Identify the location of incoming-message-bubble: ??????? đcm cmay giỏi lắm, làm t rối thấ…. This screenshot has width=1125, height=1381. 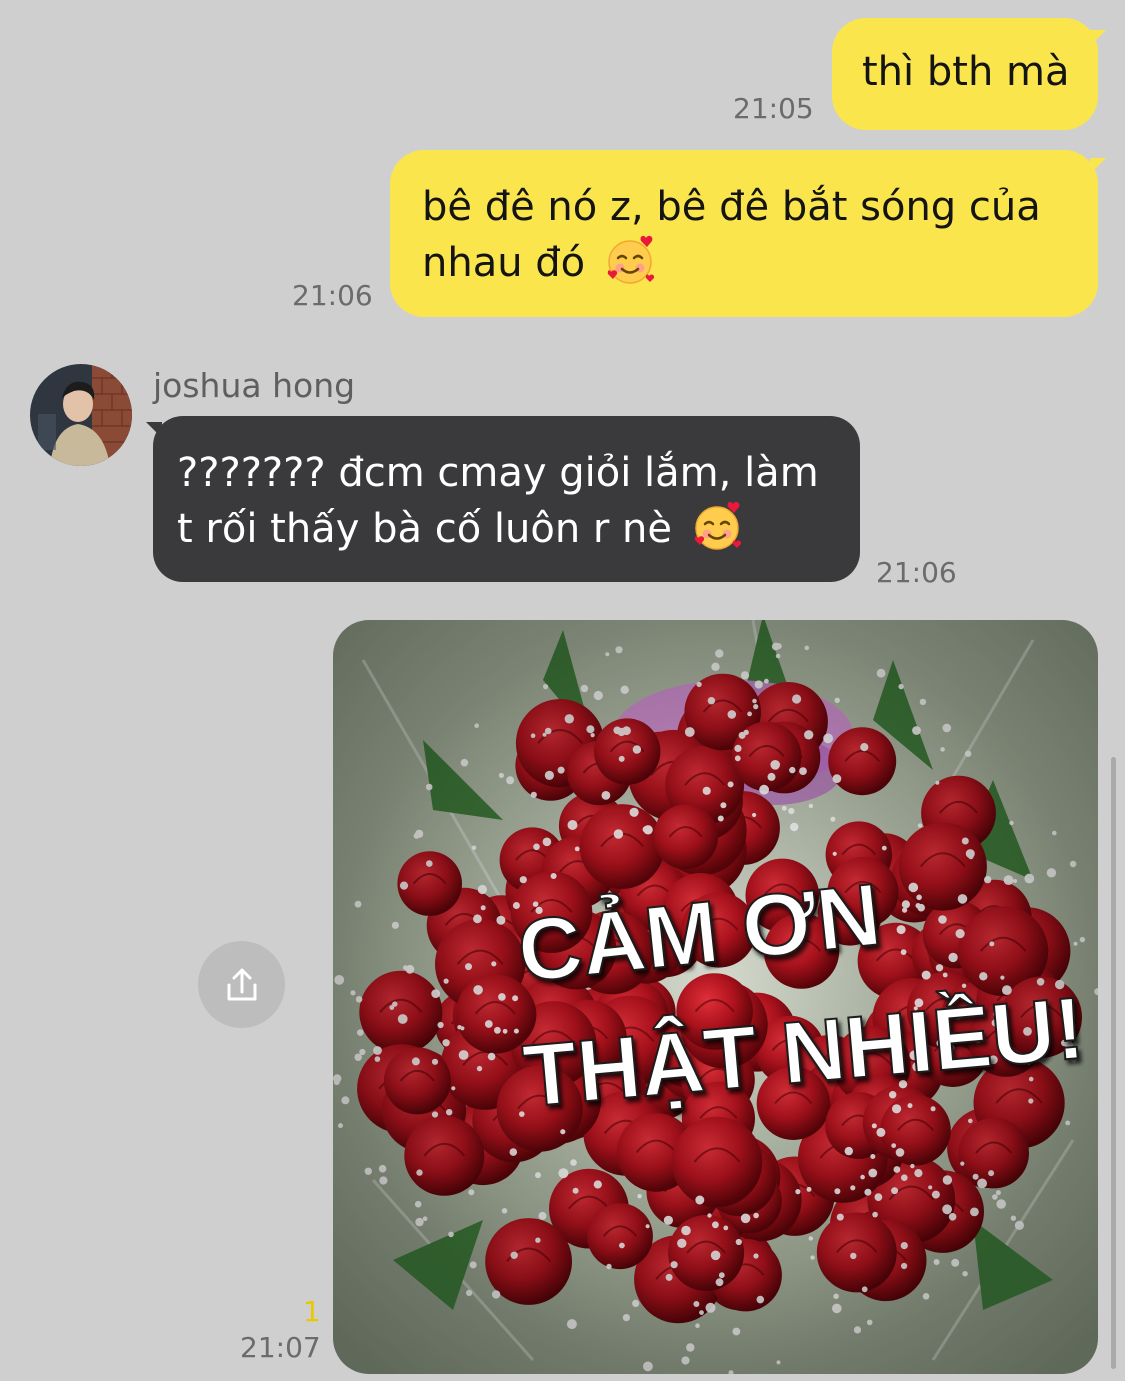
(506, 499).